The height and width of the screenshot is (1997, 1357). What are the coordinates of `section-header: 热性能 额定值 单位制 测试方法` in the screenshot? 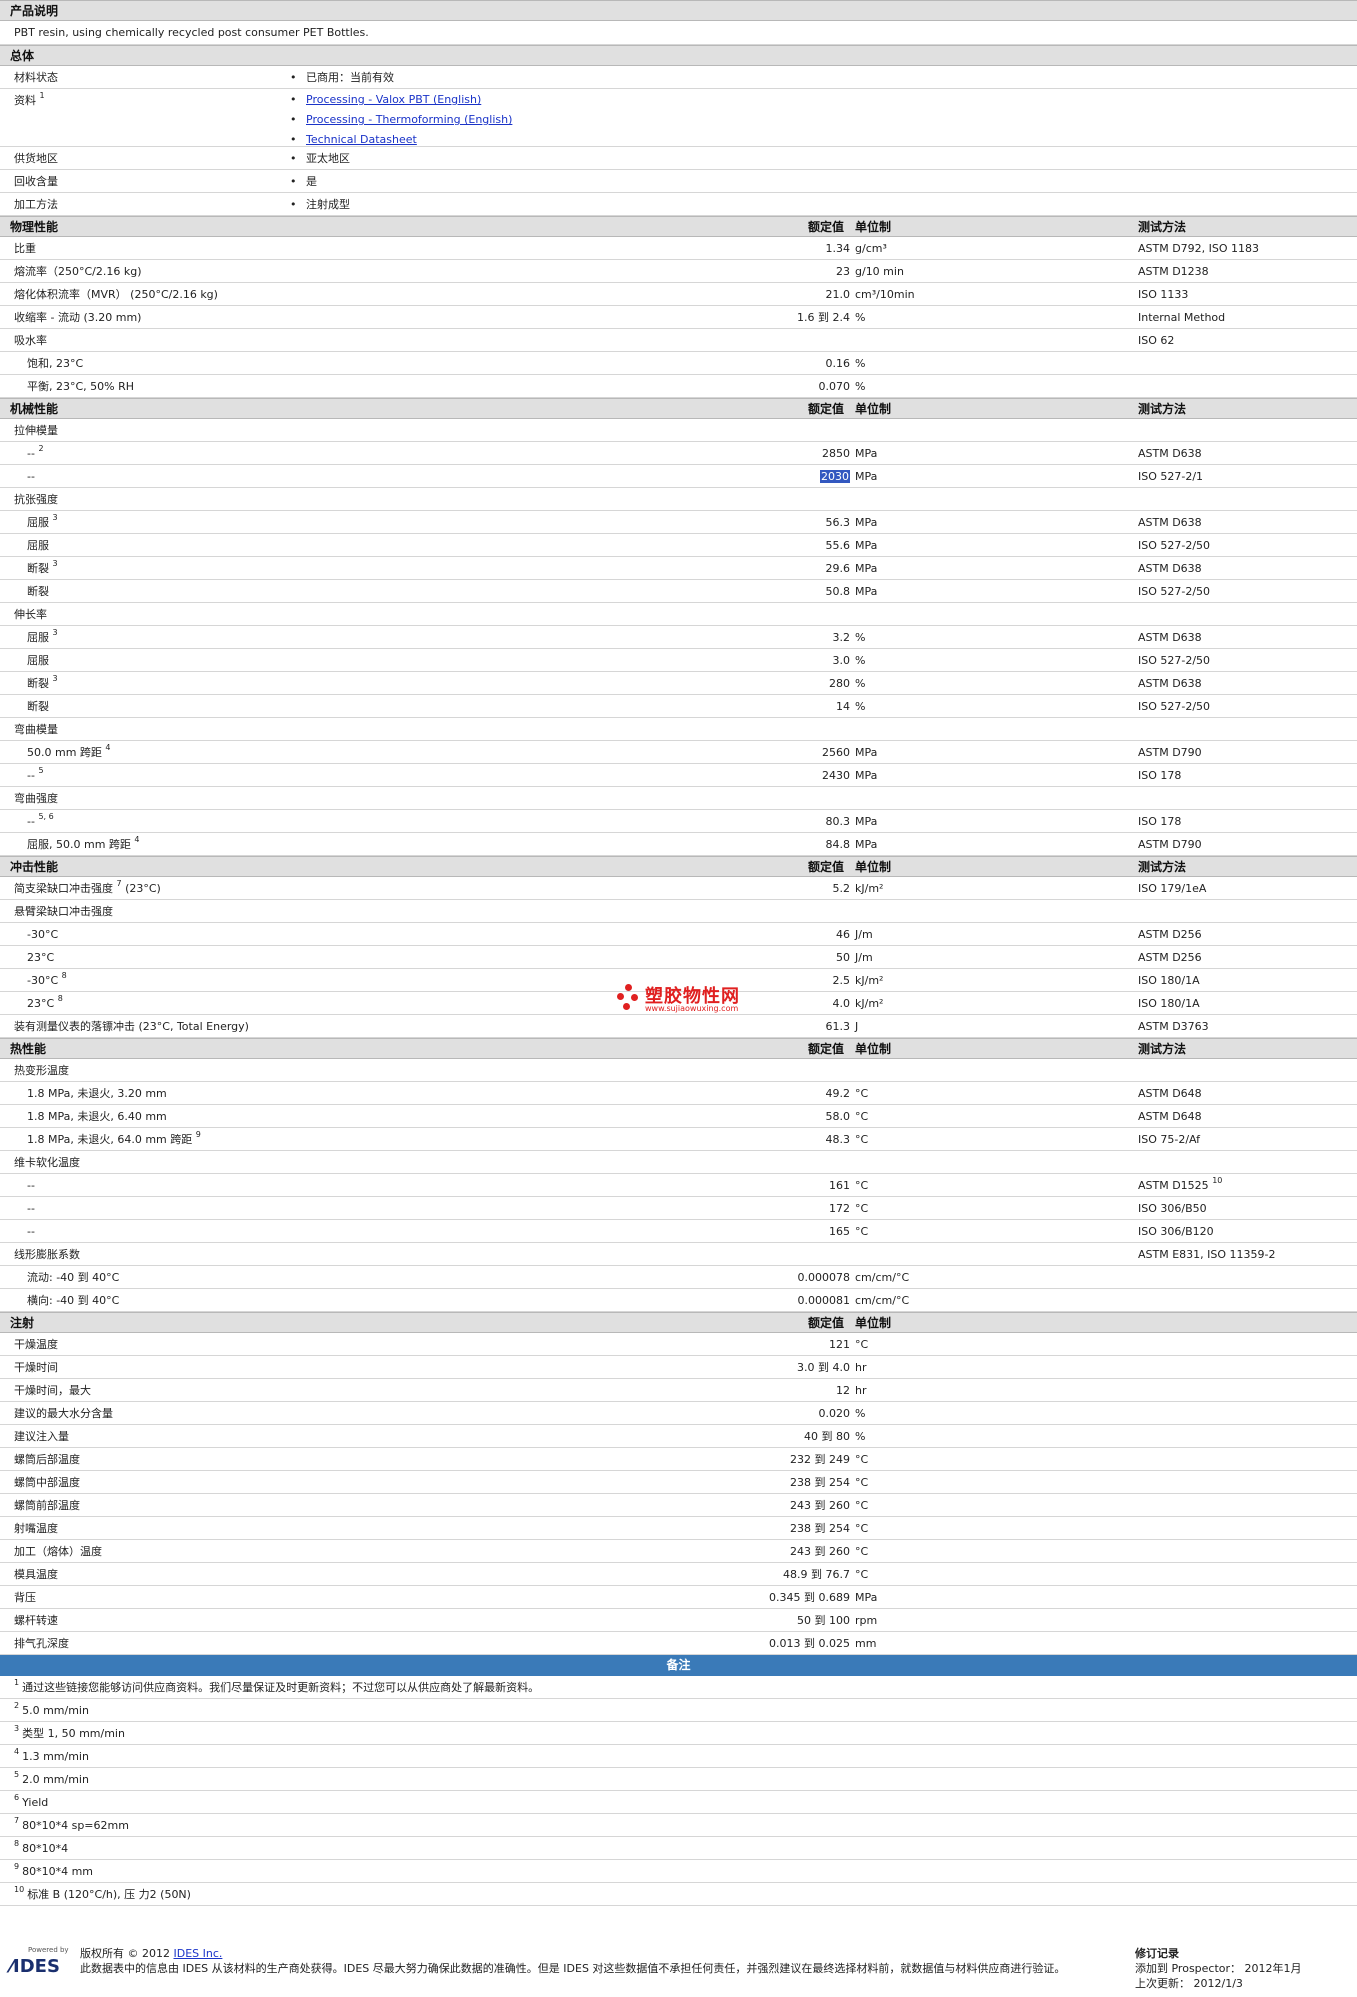 It's located at (678, 1048).